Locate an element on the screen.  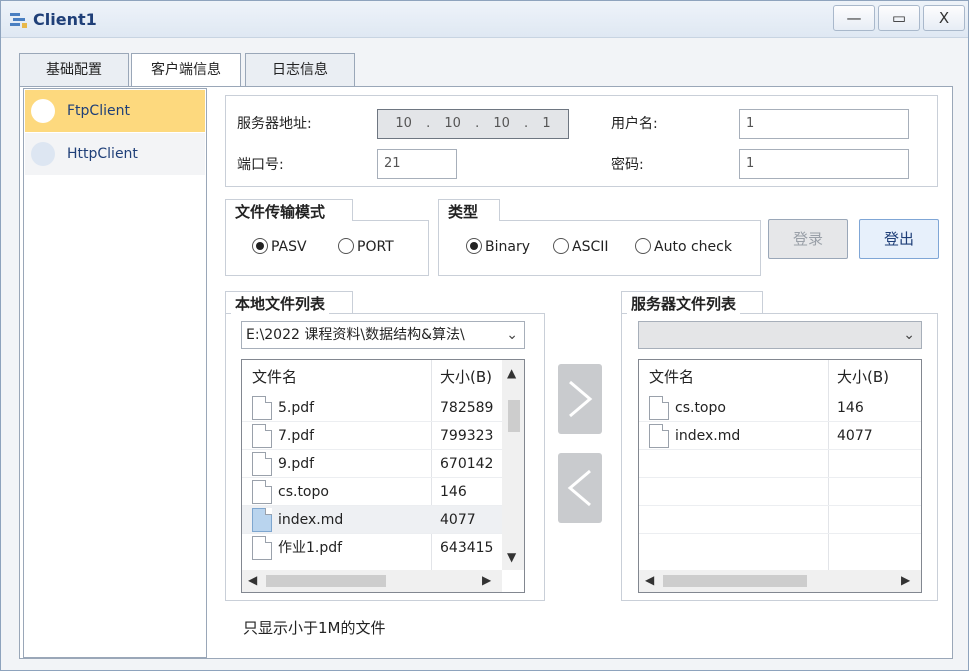
radio-port: PORT is located at coordinates (366, 247).